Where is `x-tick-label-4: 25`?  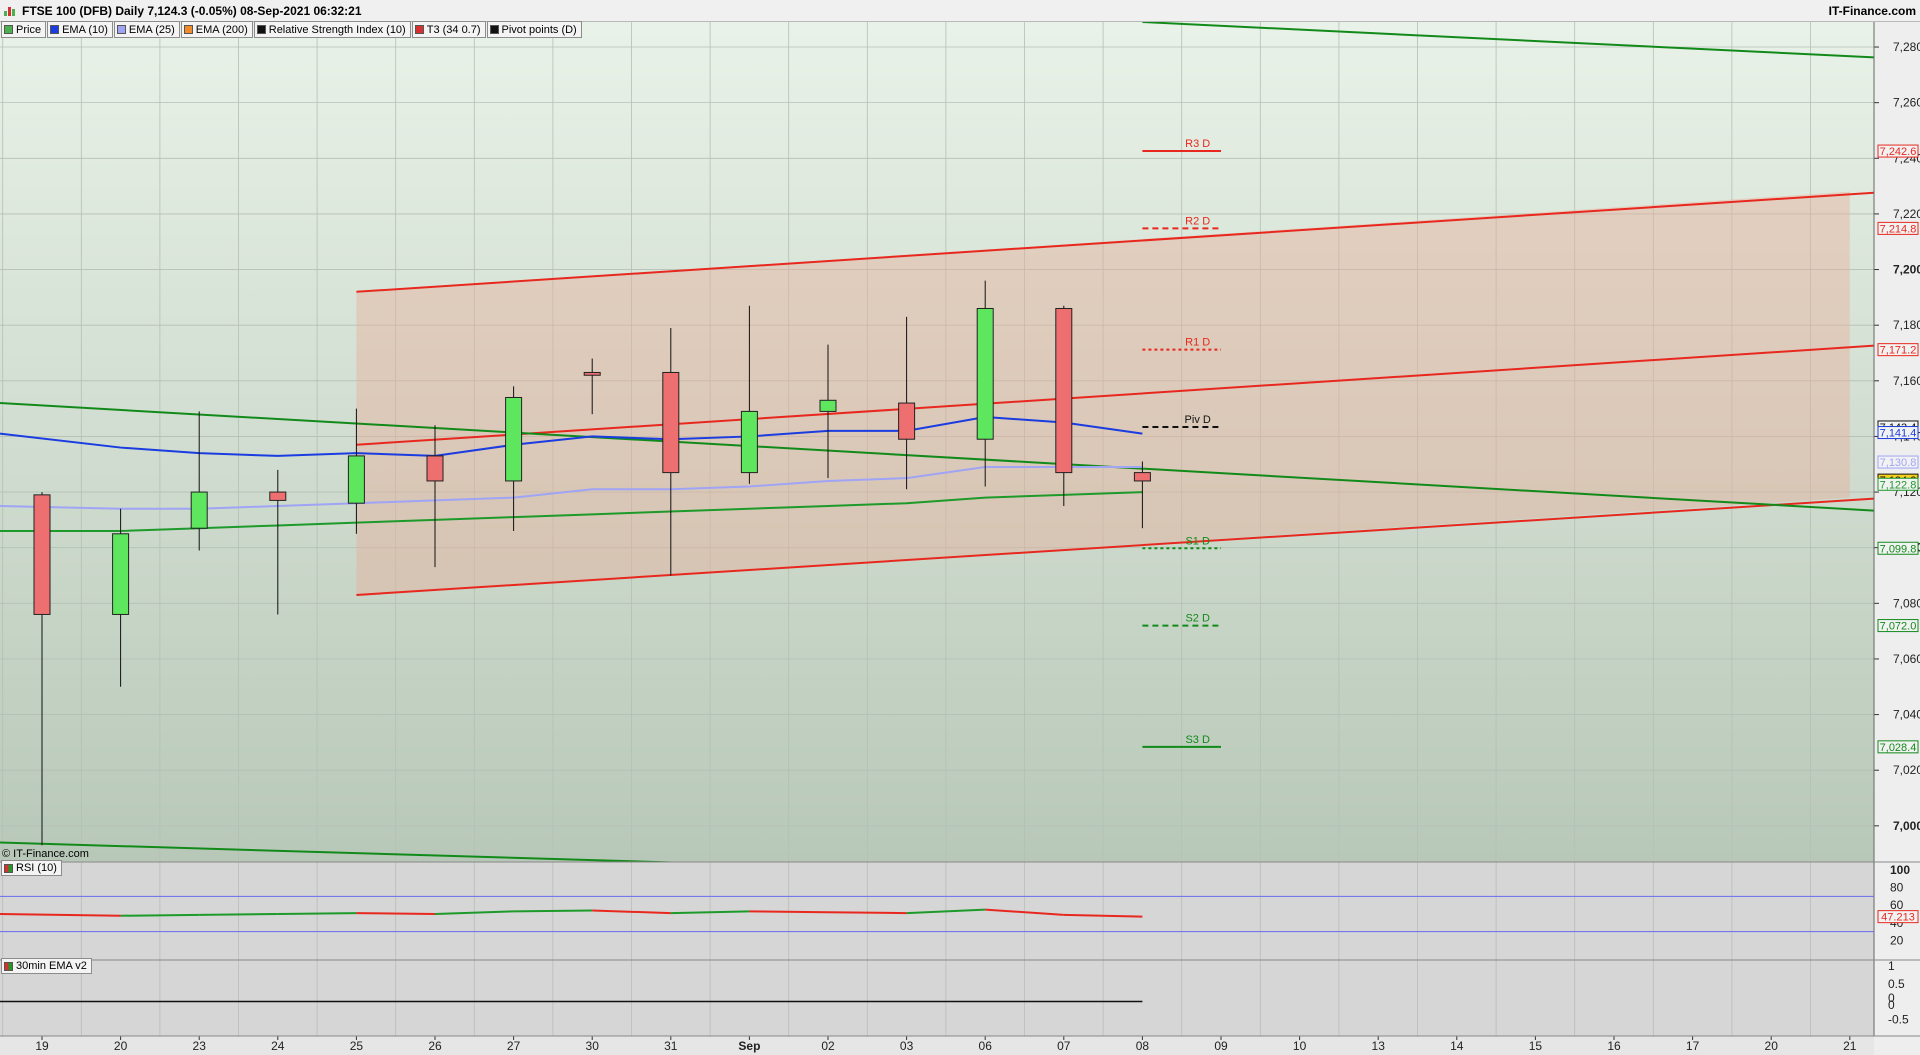
x-tick-label-4: 25 is located at coordinates (357, 1046).